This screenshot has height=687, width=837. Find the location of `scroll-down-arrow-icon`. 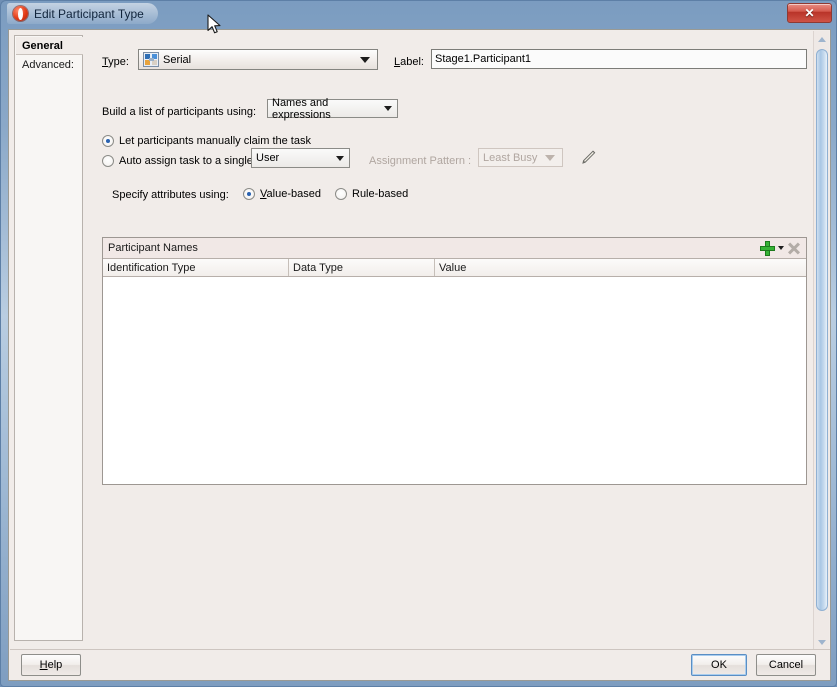

scroll-down-arrow-icon is located at coordinates (822, 642).